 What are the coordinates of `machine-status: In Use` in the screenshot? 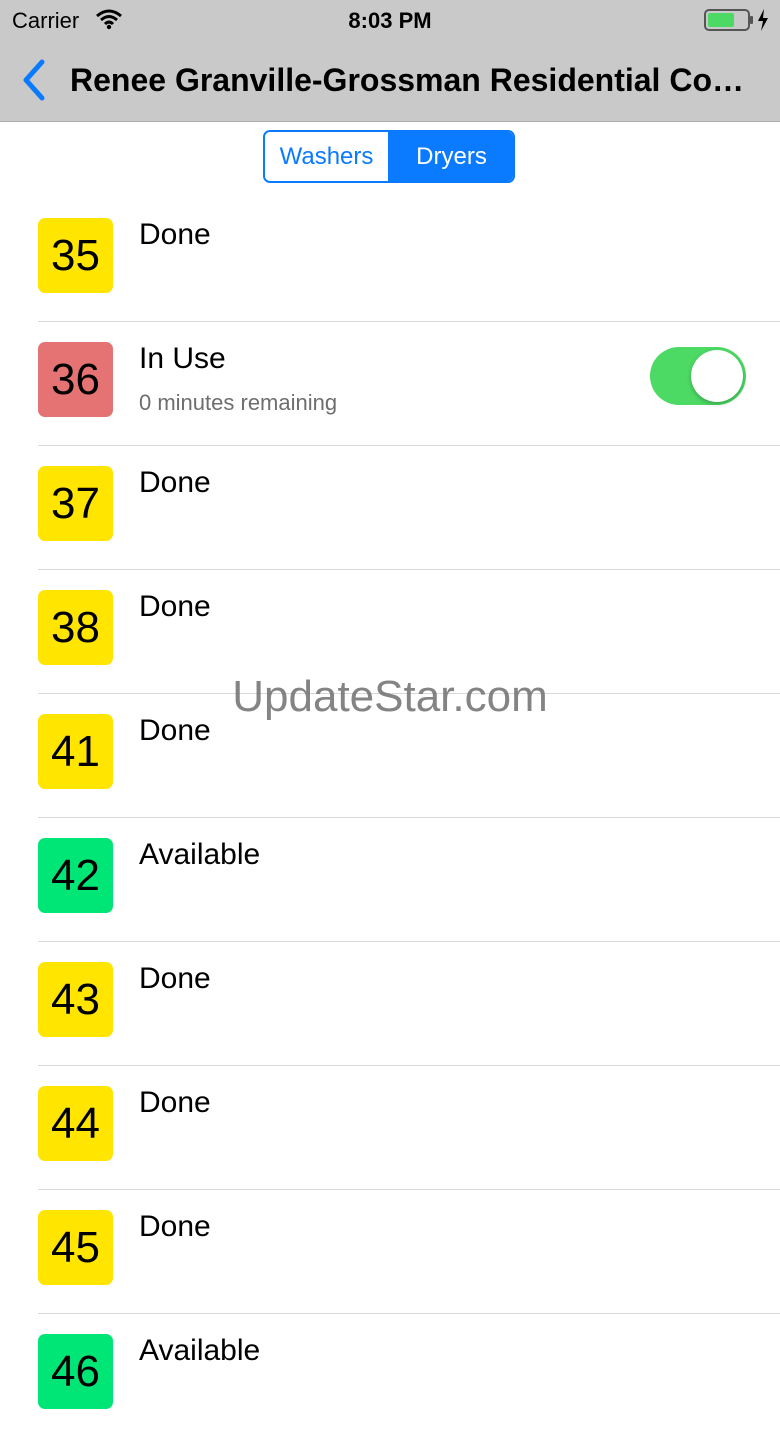 It's located at (182, 358).